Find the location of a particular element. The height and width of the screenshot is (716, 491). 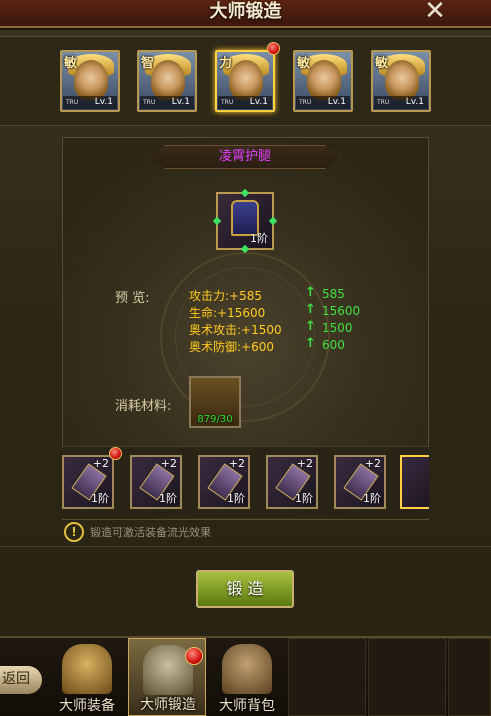

armor-icon is located at coordinates (87, 669).